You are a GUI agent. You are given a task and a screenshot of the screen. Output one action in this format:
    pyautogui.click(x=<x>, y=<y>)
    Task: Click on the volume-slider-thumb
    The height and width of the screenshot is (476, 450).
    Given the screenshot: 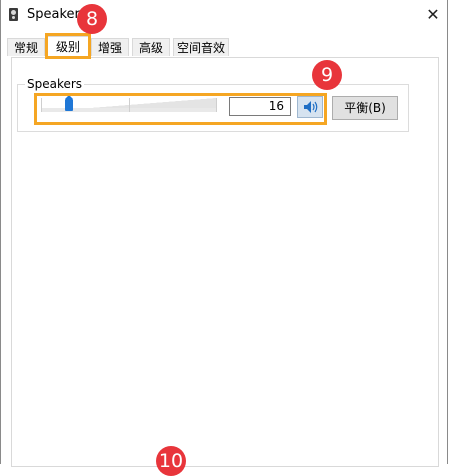 What is the action you would take?
    pyautogui.click(x=69, y=103)
    